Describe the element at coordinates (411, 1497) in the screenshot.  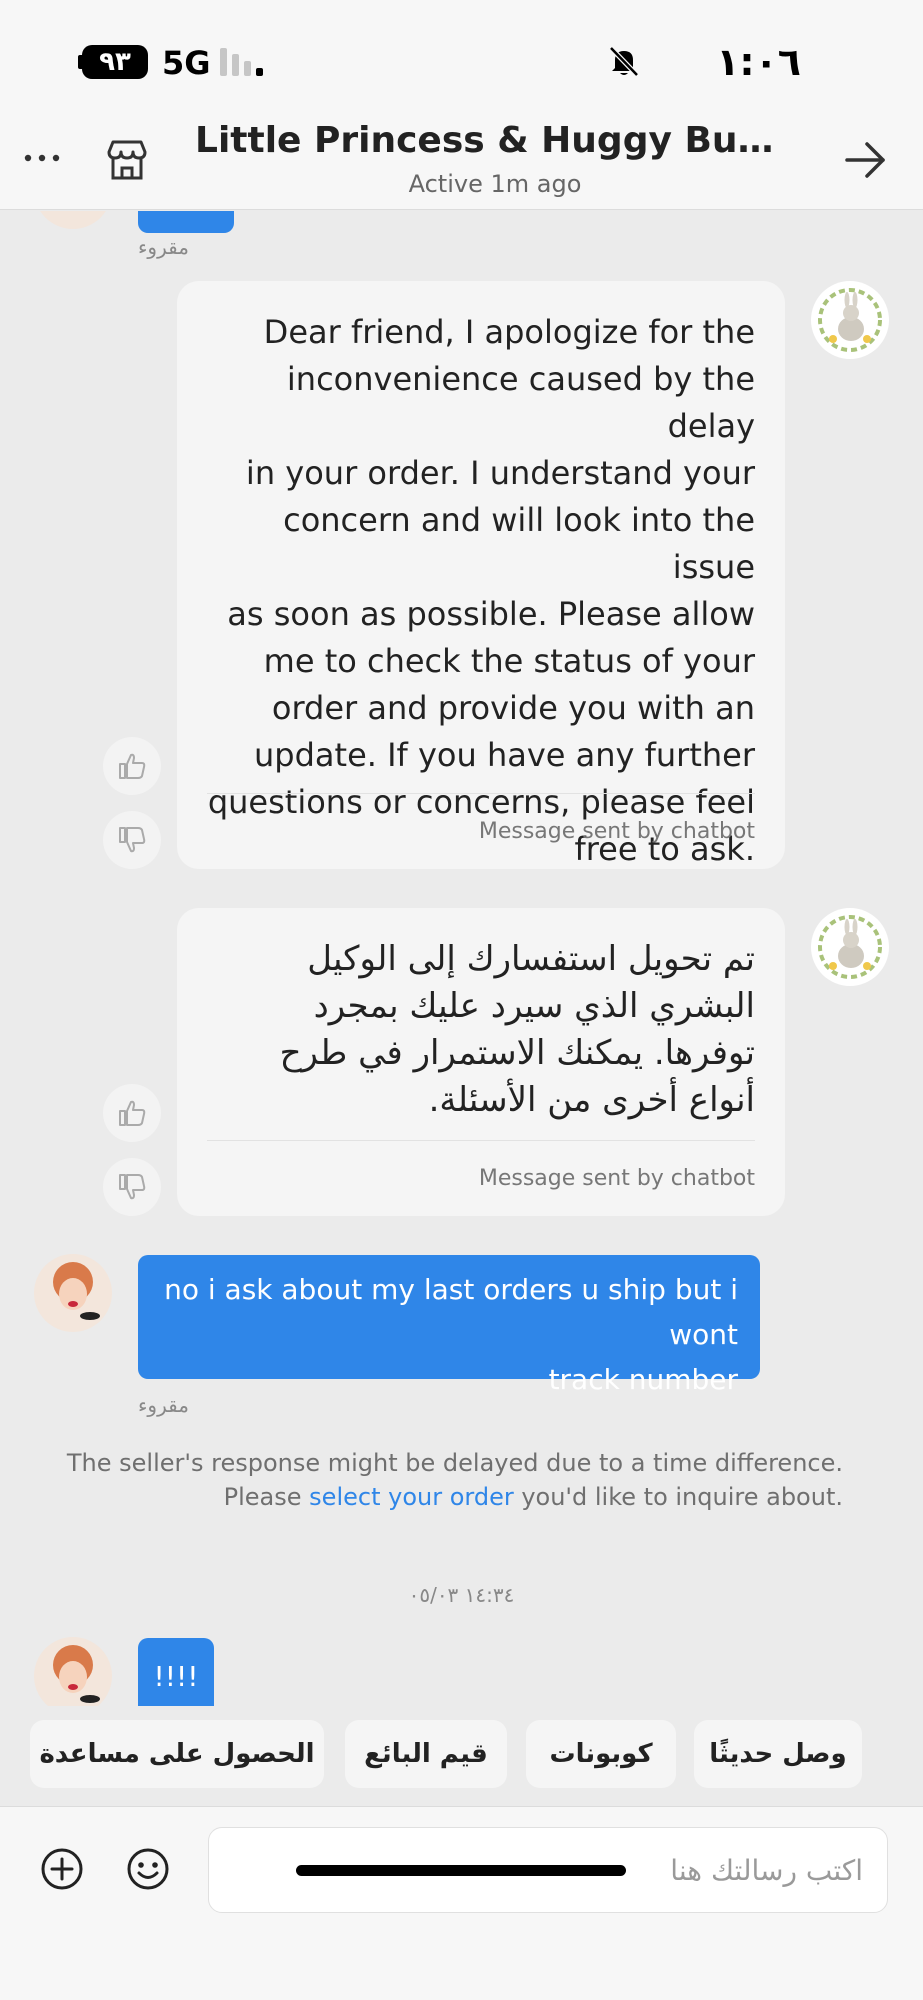
I see `select-order-link: select your order` at that location.